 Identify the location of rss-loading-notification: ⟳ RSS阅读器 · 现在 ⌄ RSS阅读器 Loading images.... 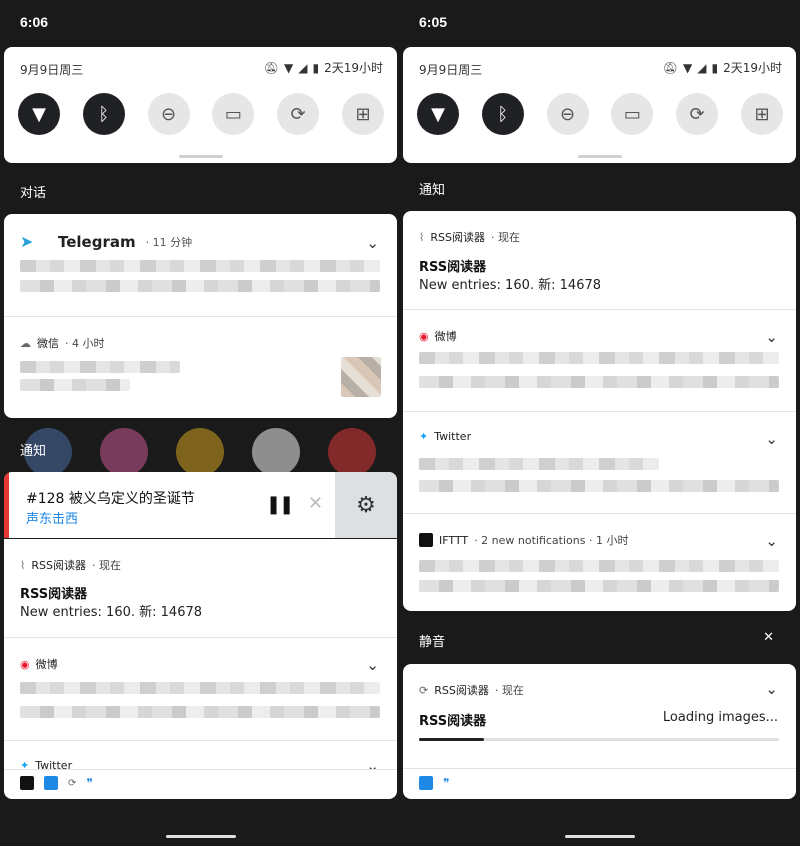
(599, 716).